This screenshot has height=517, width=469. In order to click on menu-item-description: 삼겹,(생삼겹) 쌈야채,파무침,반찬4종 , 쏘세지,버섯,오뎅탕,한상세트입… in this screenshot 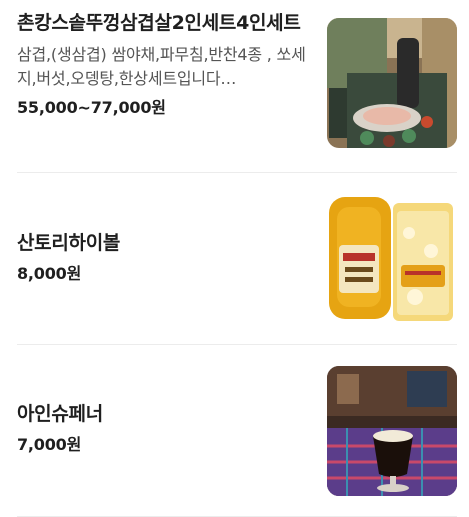, I will do `click(161, 66)`.